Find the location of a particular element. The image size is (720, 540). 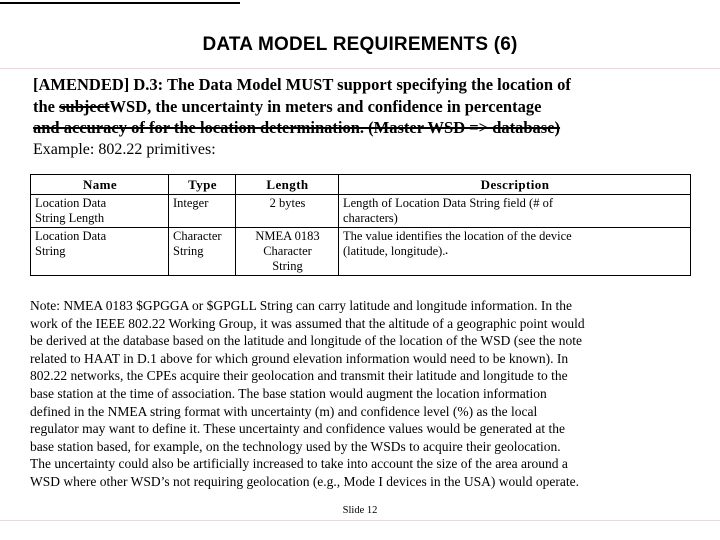

column-header-type: Type is located at coordinates (202, 184).